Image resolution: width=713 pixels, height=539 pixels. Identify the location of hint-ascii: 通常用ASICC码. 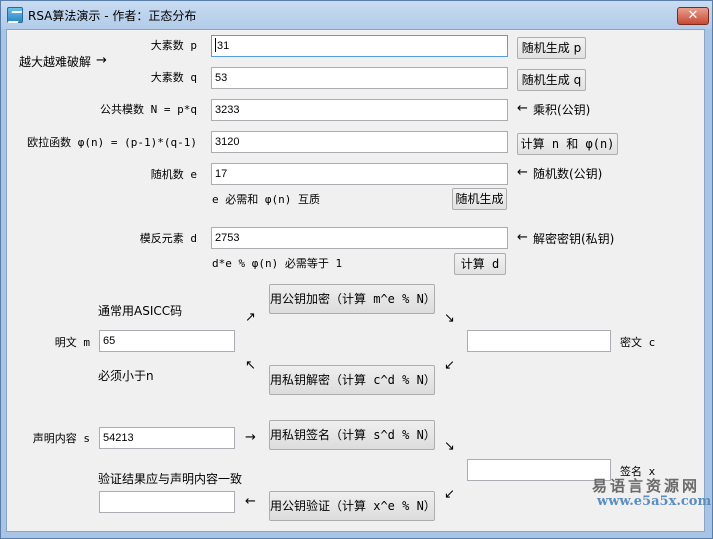
(140, 311).